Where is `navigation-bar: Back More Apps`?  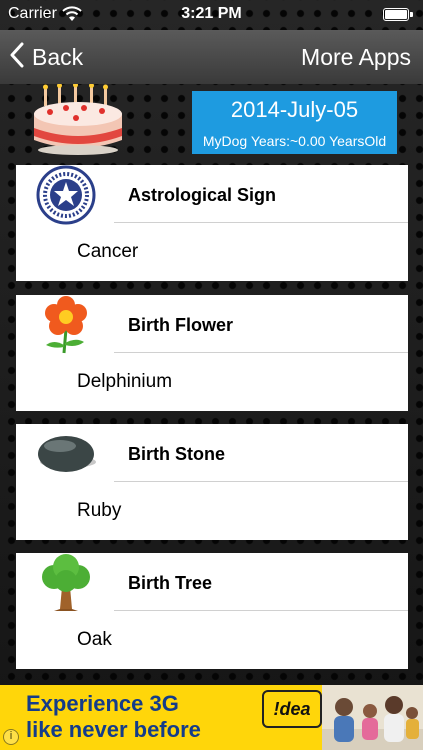 navigation-bar: Back More Apps is located at coordinates (211, 57).